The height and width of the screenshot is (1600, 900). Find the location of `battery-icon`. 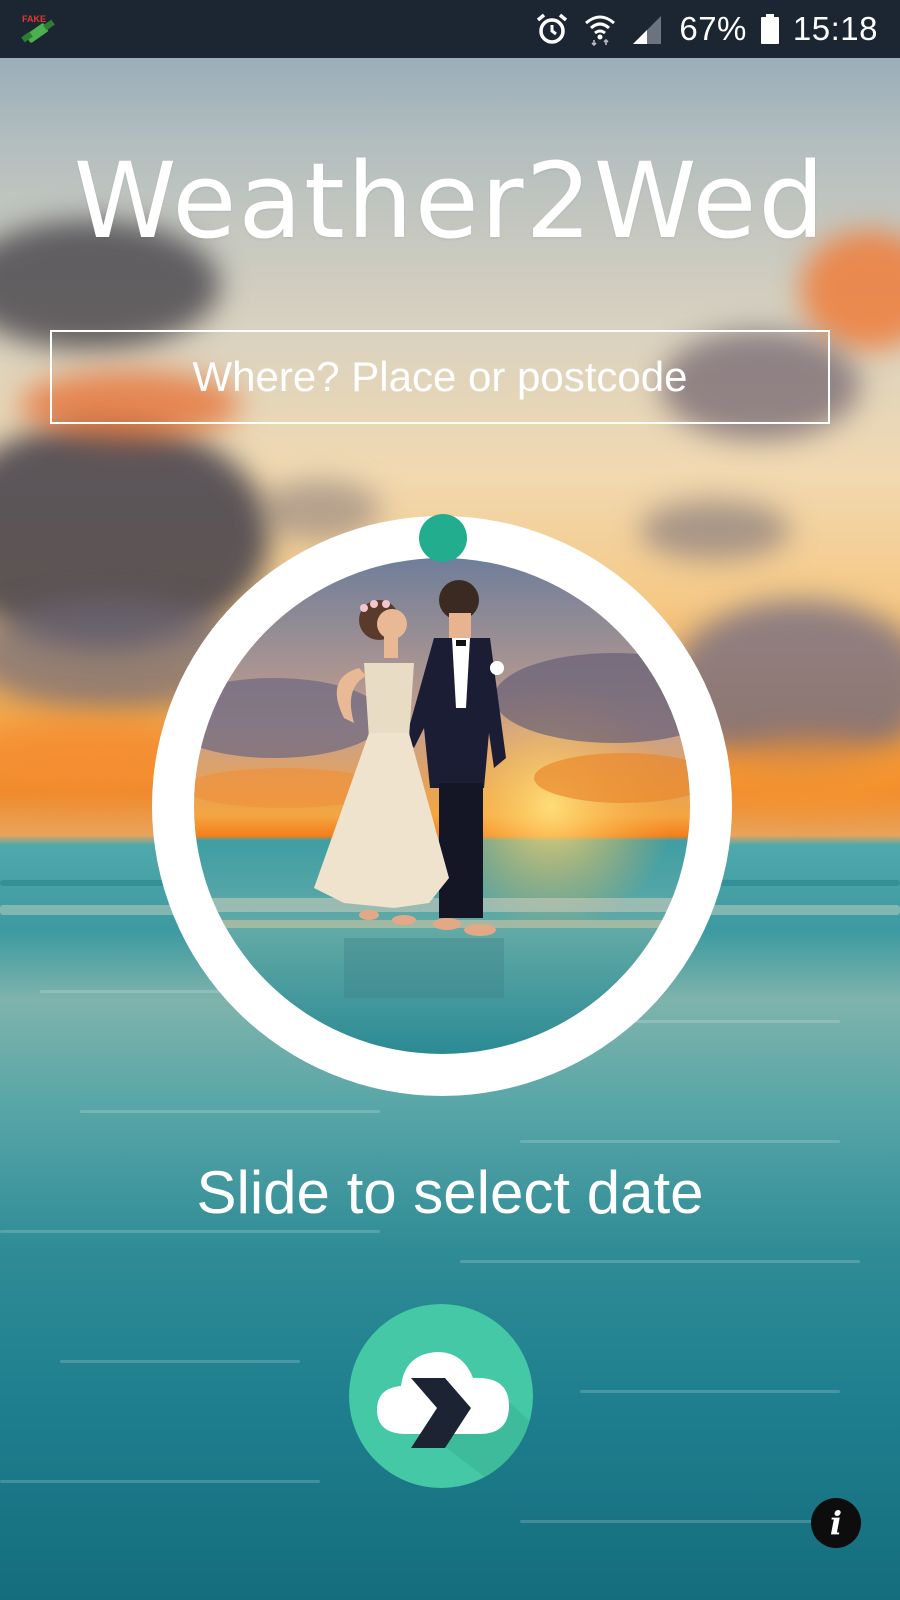

battery-icon is located at coordinates (769, 29).